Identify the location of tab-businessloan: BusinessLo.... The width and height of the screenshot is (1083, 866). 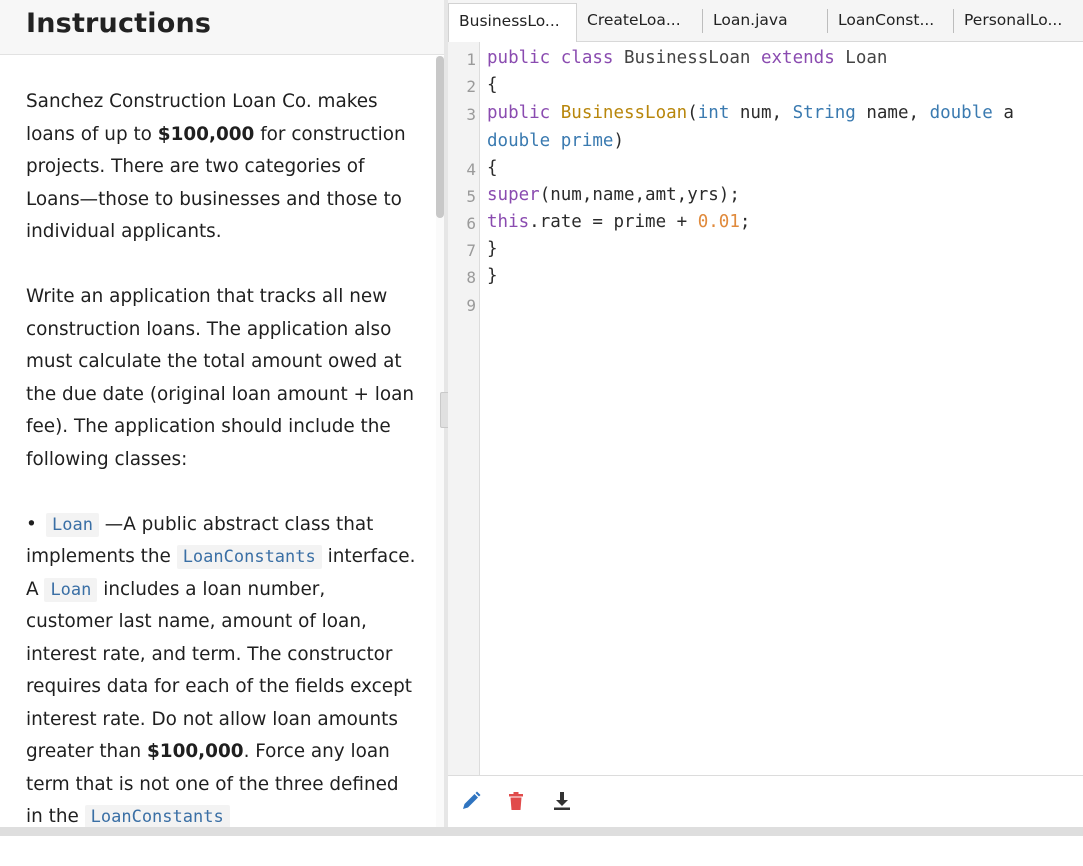
(512, 22).